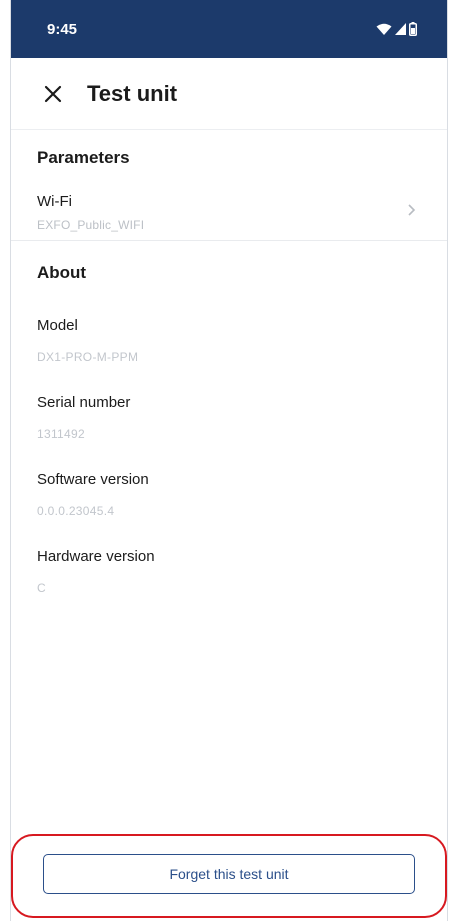 The height and width of the screenshot is (921, 466). Describe the element at coordinates (229, 494) in the screenshot. I see `software-version-item: Software version 0.0.0.23045.4` at that location.